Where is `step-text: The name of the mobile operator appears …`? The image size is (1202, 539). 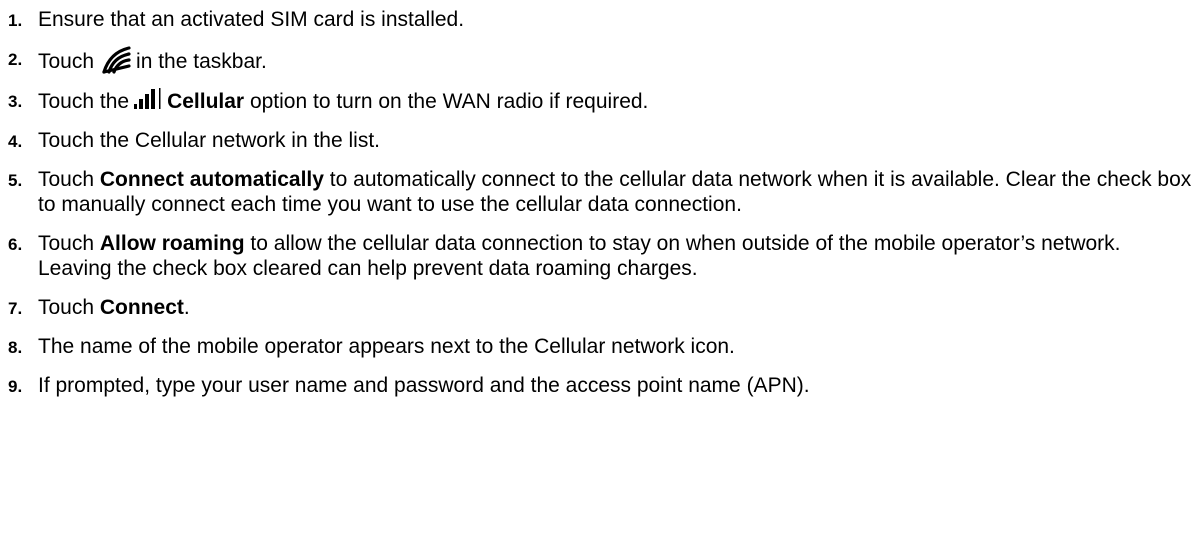 step-text: The name of the mobile operator appears … is located at coordinates (386, 346).